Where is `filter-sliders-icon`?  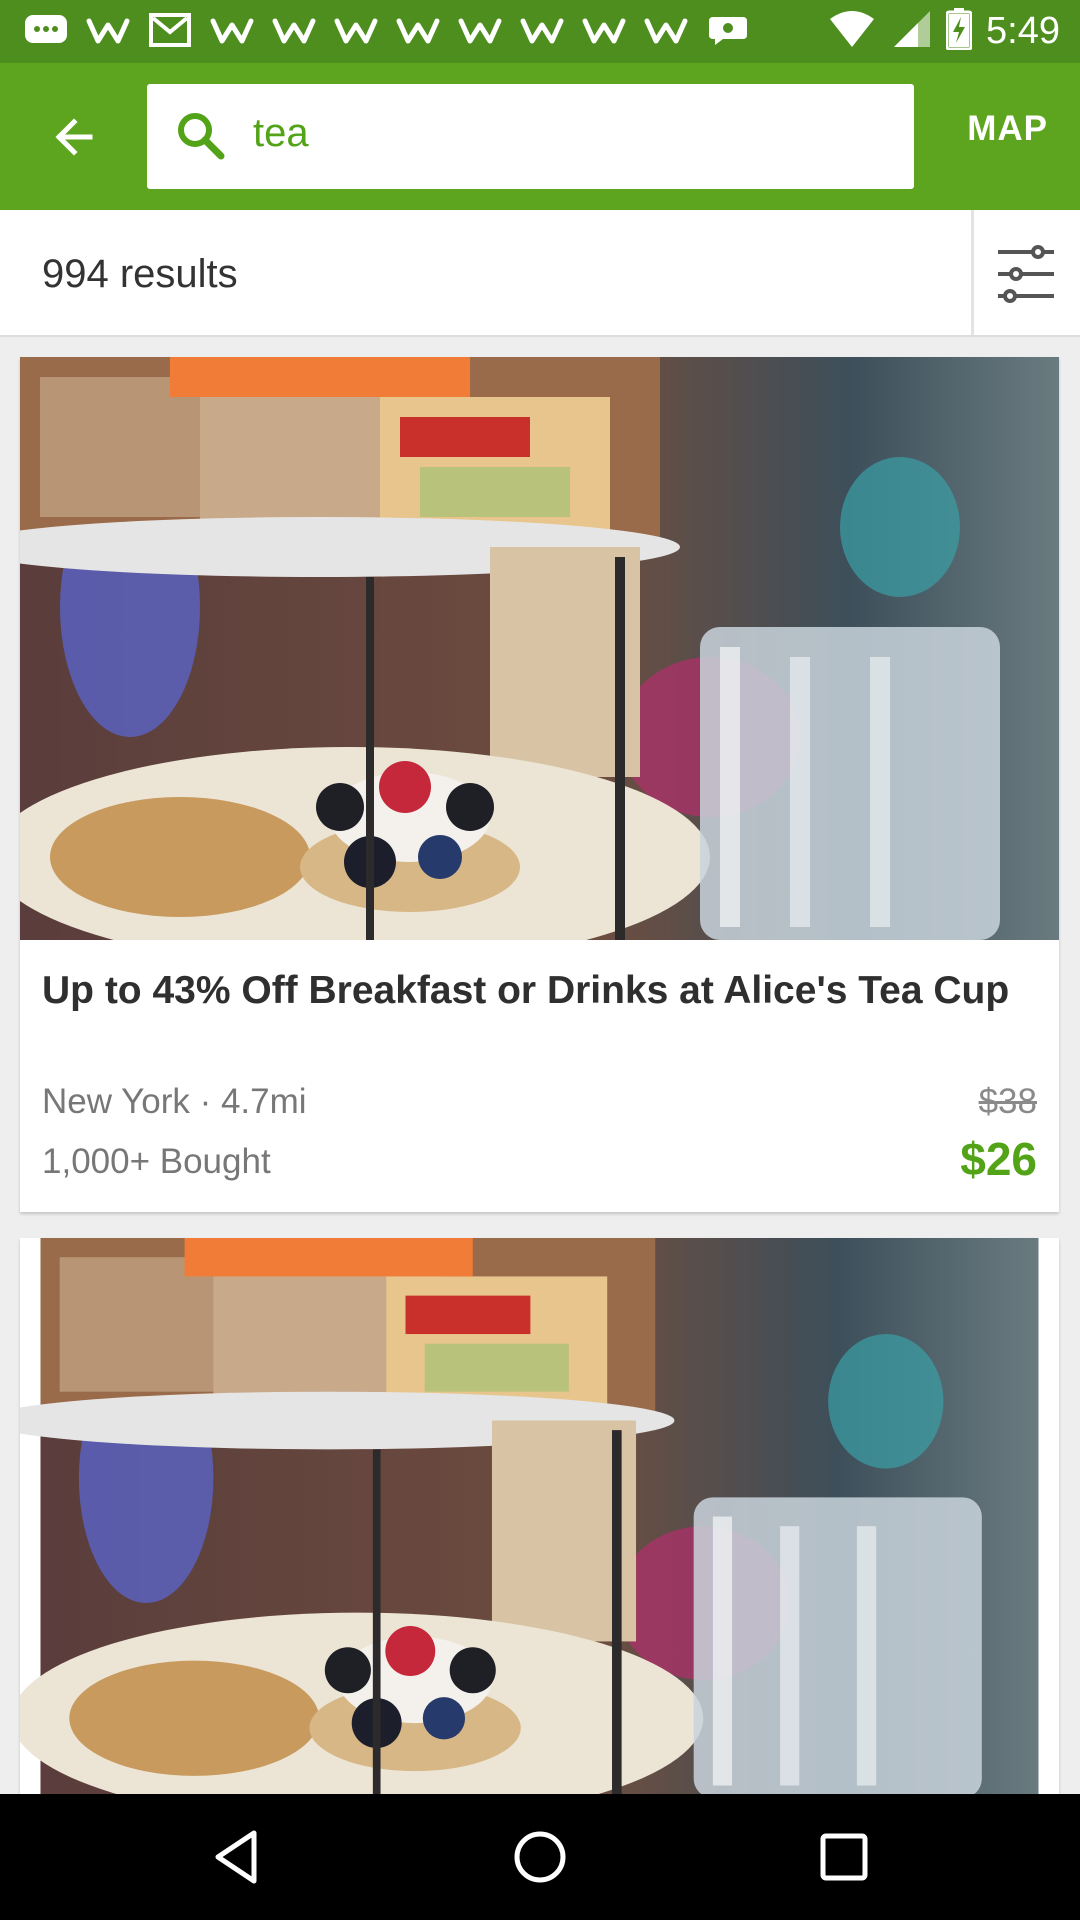 filter-sliders-icon is located at coordinates (1026, 274).